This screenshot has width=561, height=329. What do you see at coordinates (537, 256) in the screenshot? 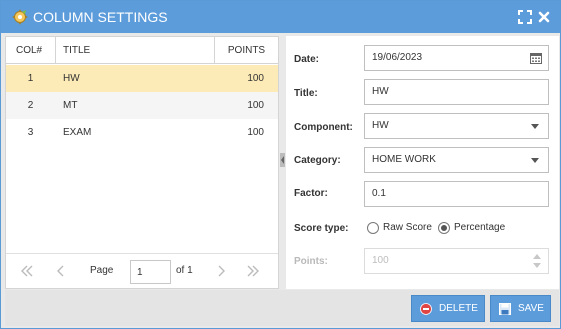
I see `spin-up-icon` at bounding box center [537, 256].